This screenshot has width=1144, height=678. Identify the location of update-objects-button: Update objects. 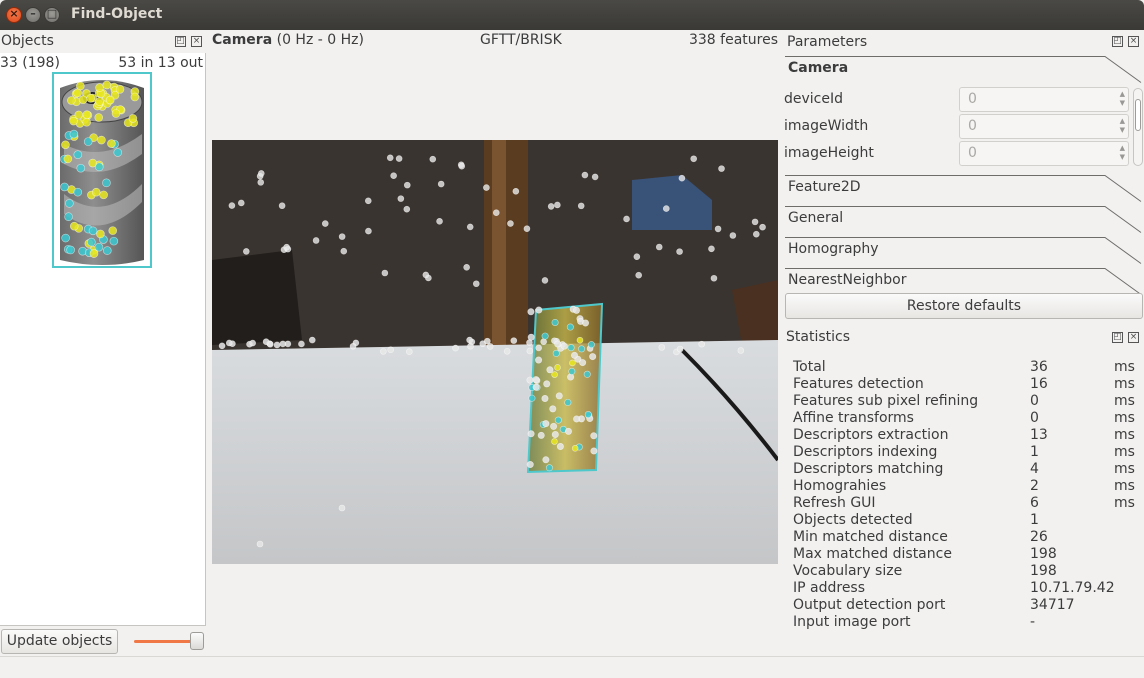
(59, 641).